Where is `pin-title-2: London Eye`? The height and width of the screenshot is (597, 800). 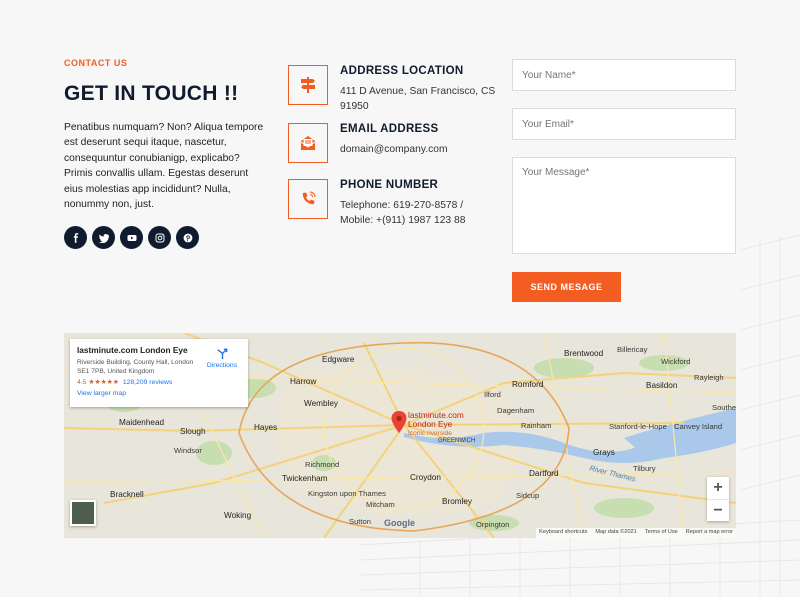
pin-title-2: London Eye is located at coordinates (430, 424).